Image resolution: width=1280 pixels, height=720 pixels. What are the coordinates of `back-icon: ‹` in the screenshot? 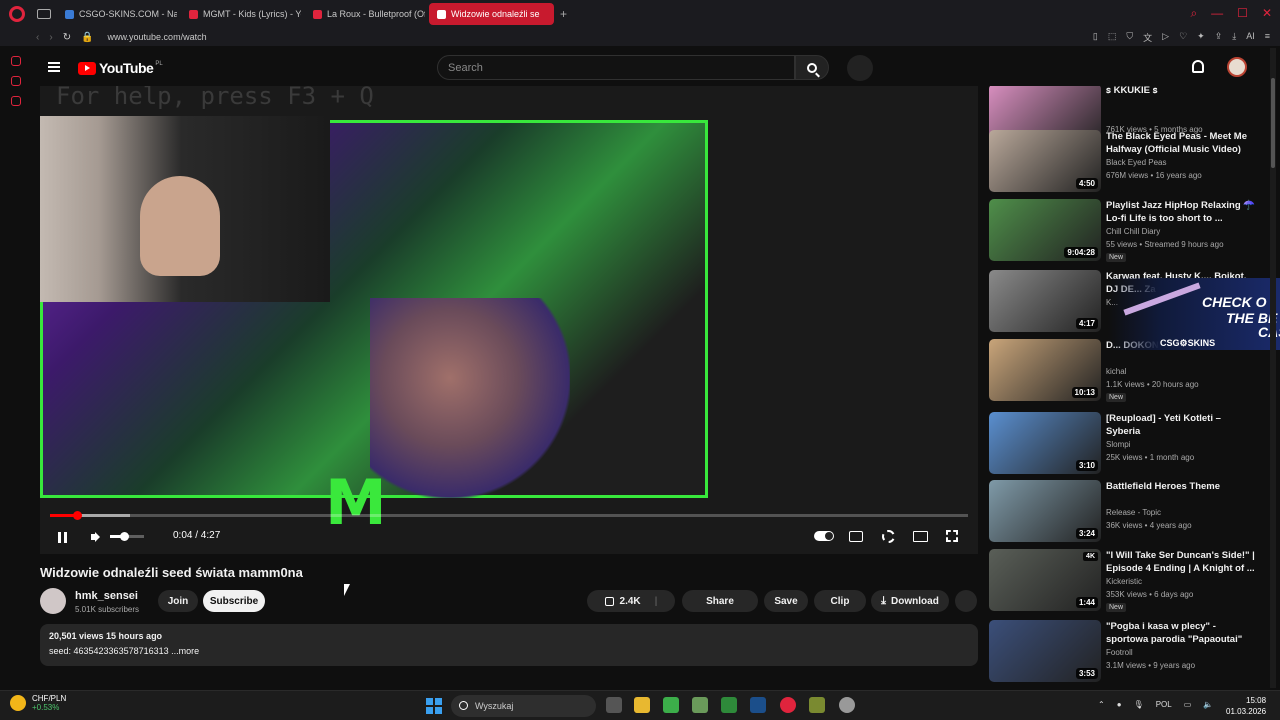 It's located at (37, 37).